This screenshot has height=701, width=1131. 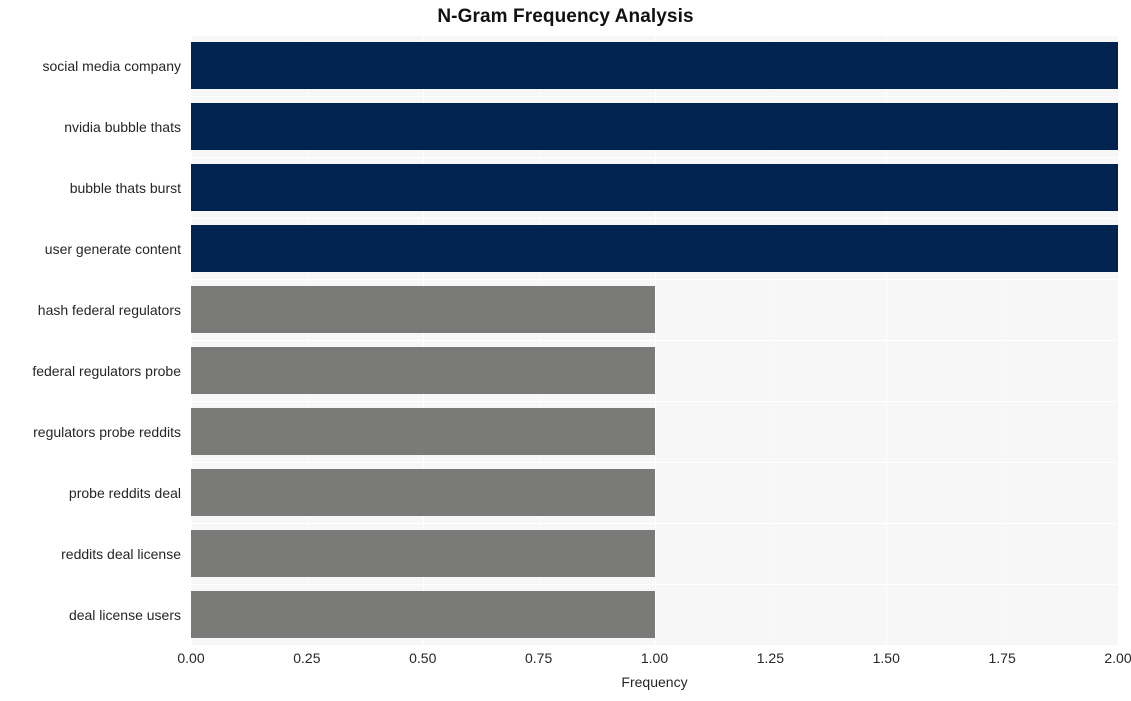 I want to click on x-axis-tick-labels: 0.00 0.25 0.50 0.75 1.00 1.25 1.50 1.75 2.00, so click(x=654, y=661).